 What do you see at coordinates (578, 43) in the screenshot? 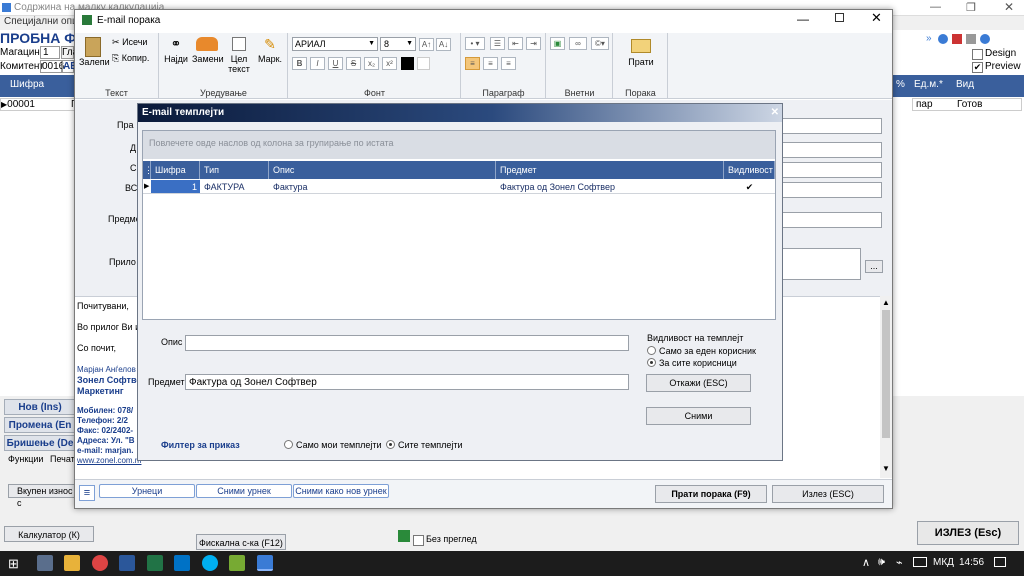
I see `link-icon: ∞` at bounding box center [578, 43].